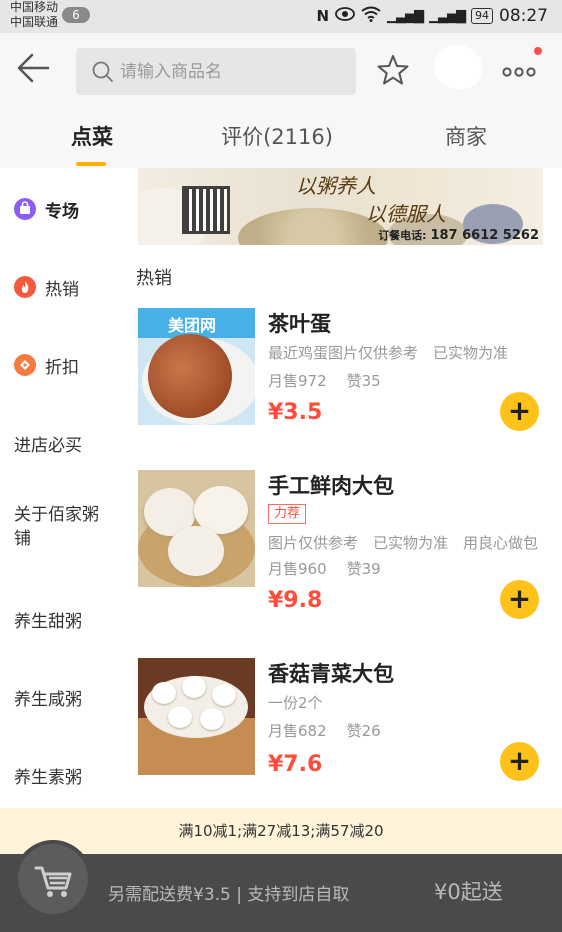 The width and height of the screenshot is (562, 932). I want to click on banner-phone-number: 187 6612 5262, so click(484, 235).